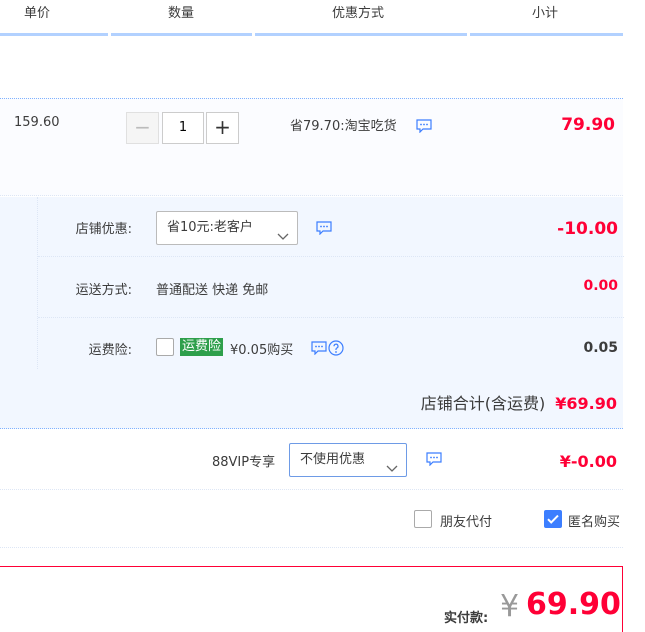 The width and height of the screenshot is (645, 632). I want to click on item-unit-price: 159.60, so click(37, 122).